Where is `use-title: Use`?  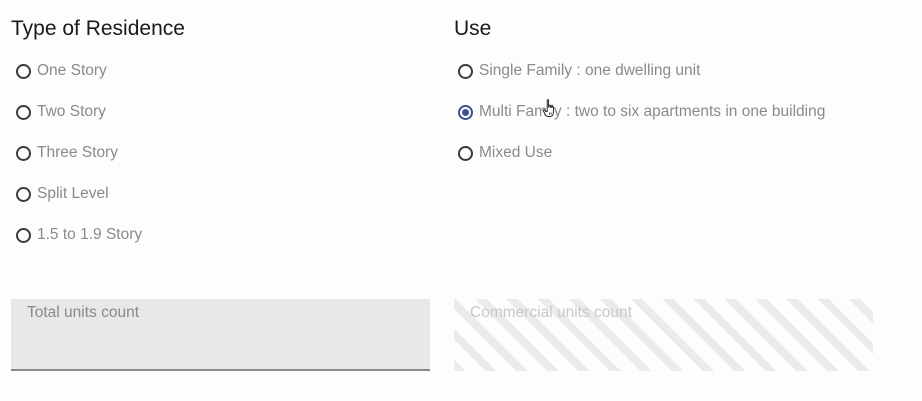
use-title: Use is located at coordinates (473, 28).